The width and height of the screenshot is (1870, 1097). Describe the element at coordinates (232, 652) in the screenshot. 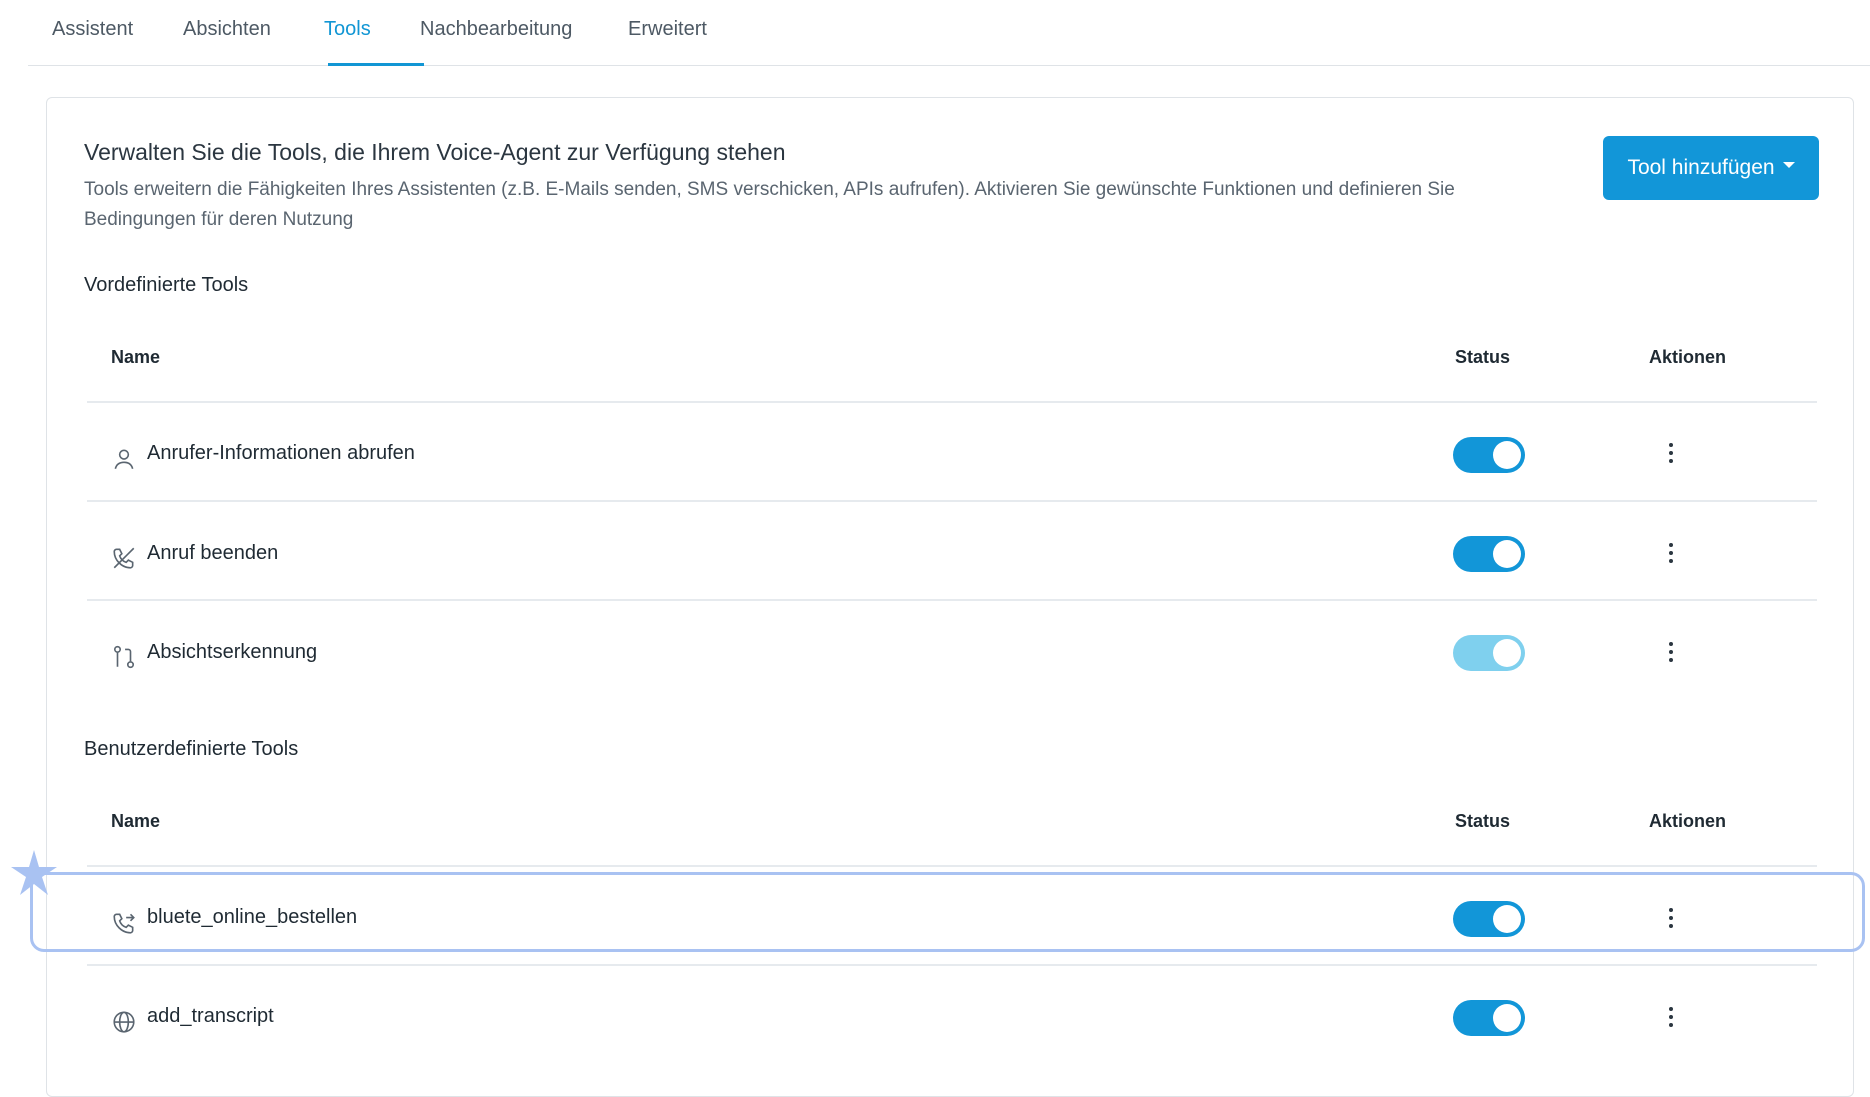

I see `tool-name: Absichtserkennung` at that location.